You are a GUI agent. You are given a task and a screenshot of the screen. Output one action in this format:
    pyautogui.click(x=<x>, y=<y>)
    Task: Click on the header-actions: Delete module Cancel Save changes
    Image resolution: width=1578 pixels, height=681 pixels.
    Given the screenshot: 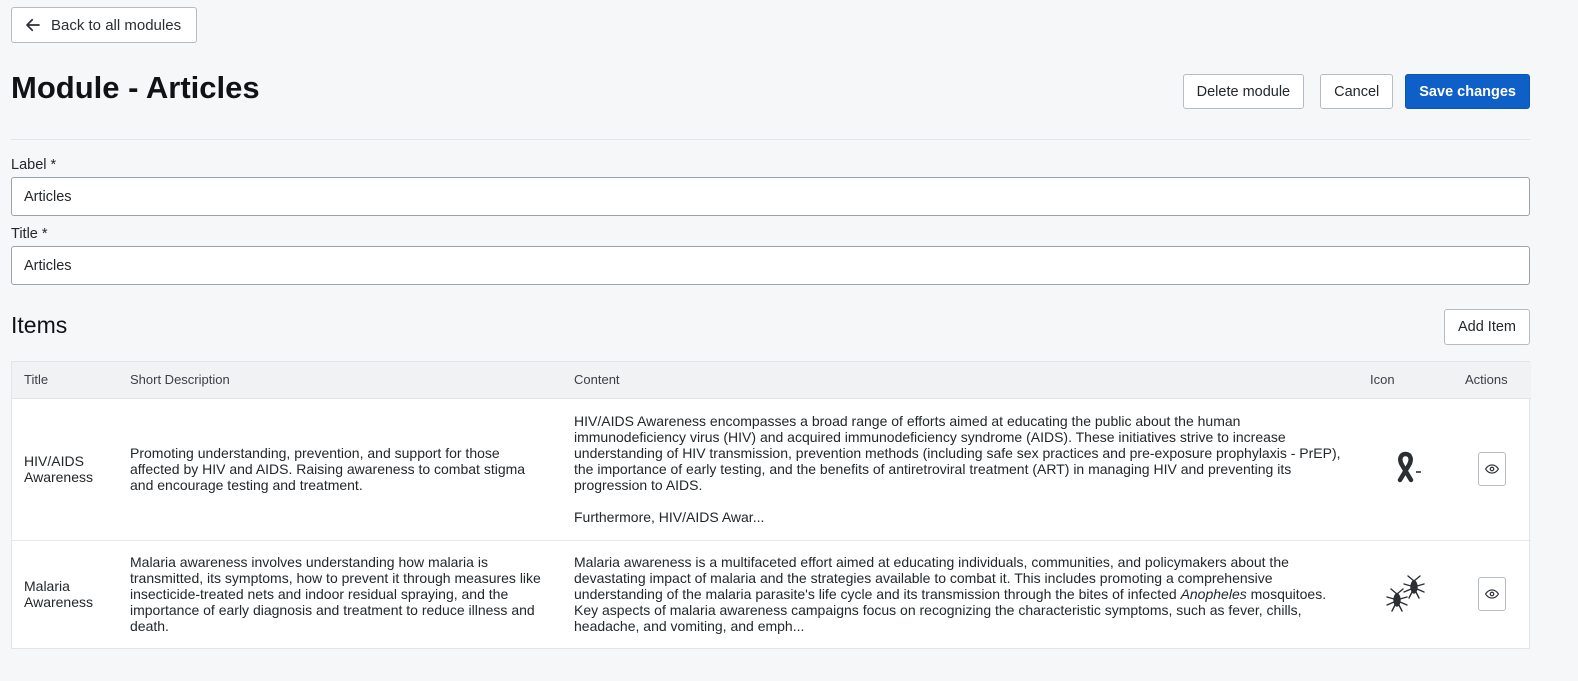 What is the action you would take?
    pyautogui.click(x=1356, y=91)
    